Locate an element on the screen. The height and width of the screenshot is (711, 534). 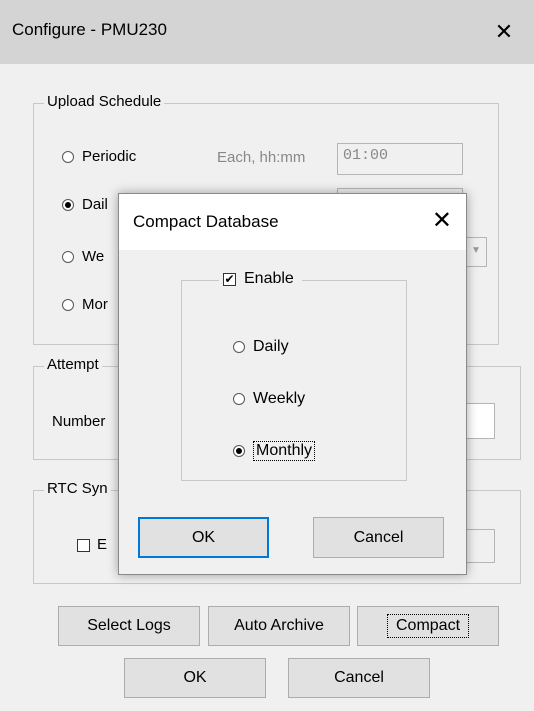
cancel-button: Cancel is located at coordinates (359, 678).